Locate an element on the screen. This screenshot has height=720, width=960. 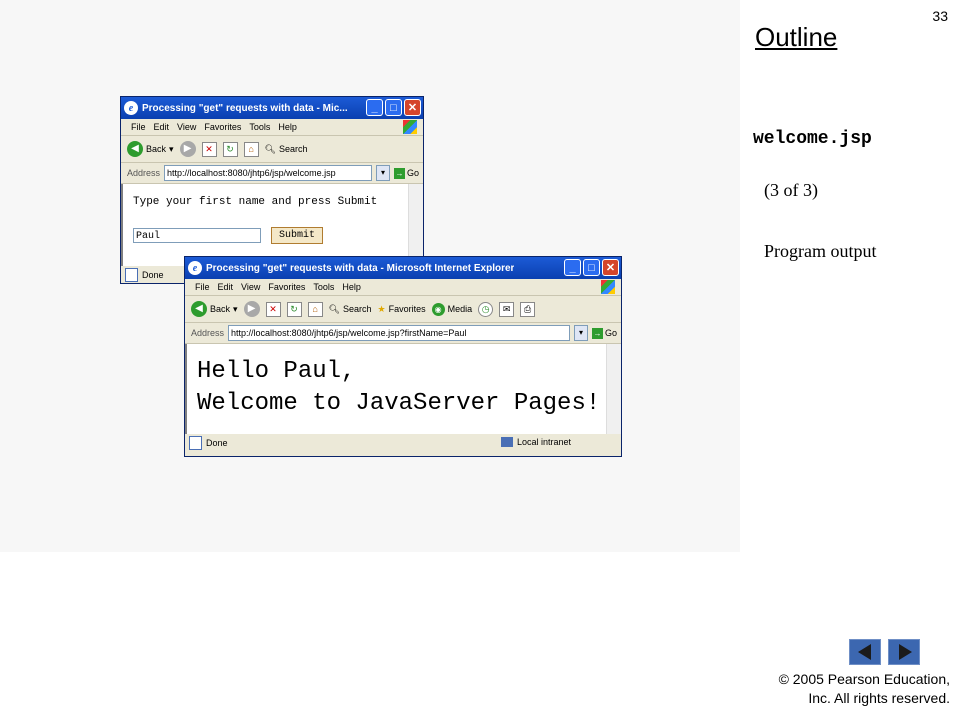
media-button: ◉ Media is located at coordinates (452, 309).